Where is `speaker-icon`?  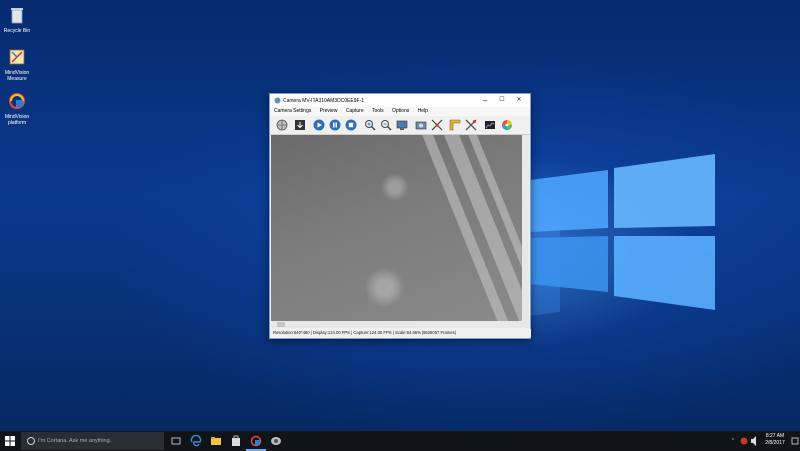 speaker-icon is located at coordinates (754, 441).